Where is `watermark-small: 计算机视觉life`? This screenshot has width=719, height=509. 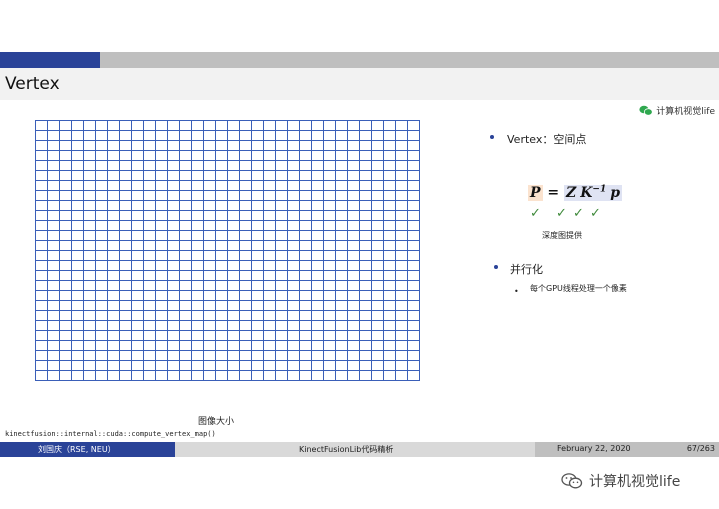
watermark-small: 计算机视觉life is located at coordinates (677, 110).